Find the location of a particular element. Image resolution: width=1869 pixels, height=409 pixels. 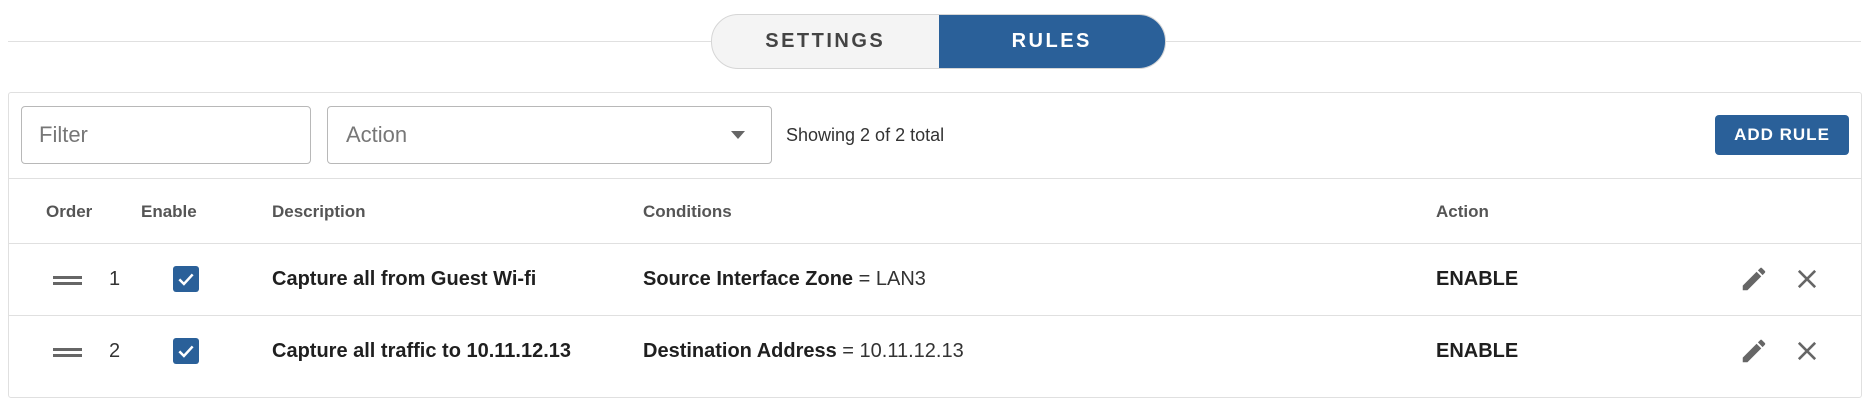

results-count: Showing 2 of 2 total is located at coordinates (865, 135).